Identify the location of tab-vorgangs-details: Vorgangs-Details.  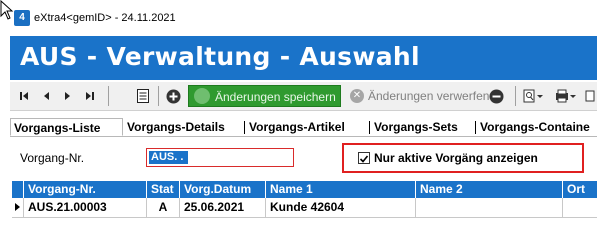
(183, 127).